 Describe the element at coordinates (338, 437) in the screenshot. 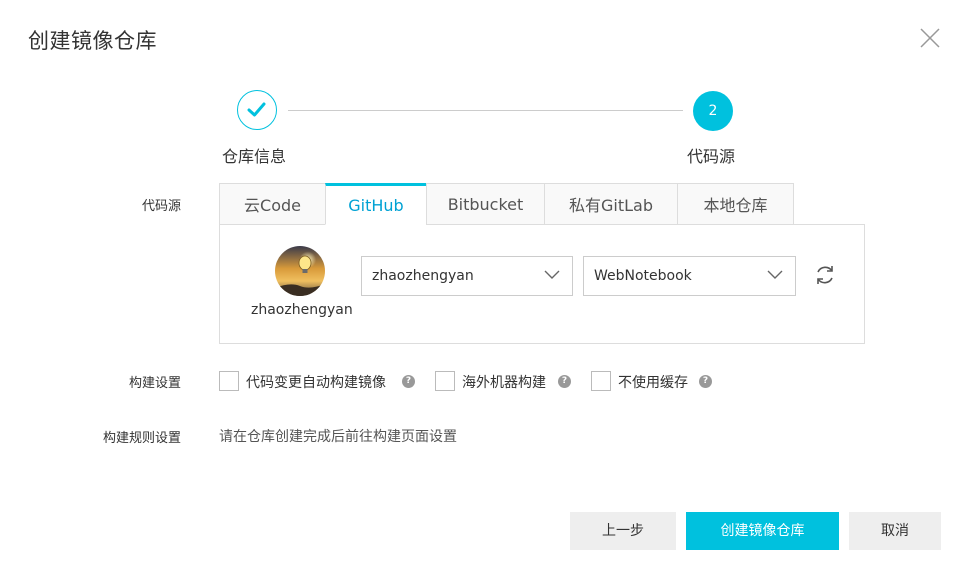

I see `build-rules-text: 请在仓库创建完成后前往构建页面设置` at that location.